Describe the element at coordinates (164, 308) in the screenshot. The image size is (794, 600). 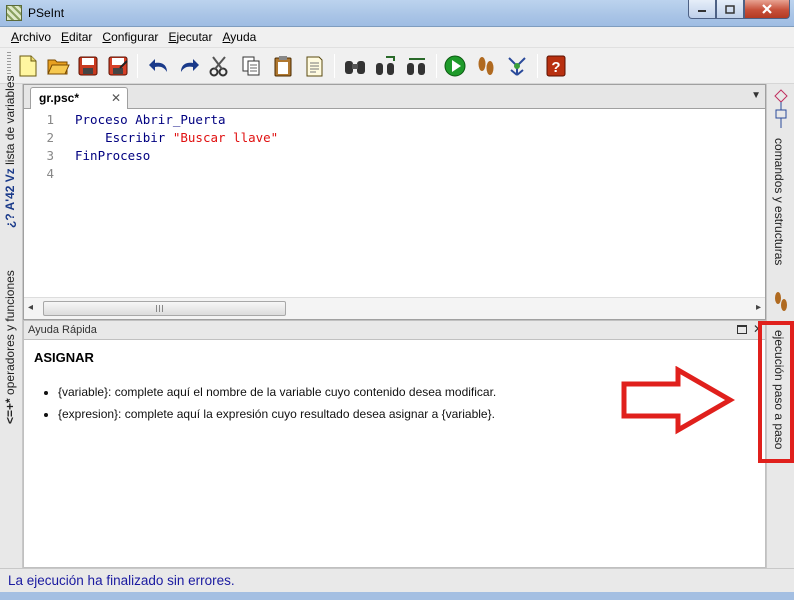
I see `scrollbar-thumb` at that location.